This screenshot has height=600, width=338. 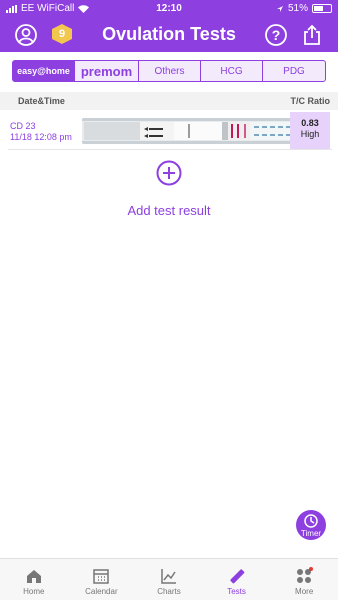 I want to click on status-bar: EE WiFiCall 12:10 51%, so click(x=169, y=9).